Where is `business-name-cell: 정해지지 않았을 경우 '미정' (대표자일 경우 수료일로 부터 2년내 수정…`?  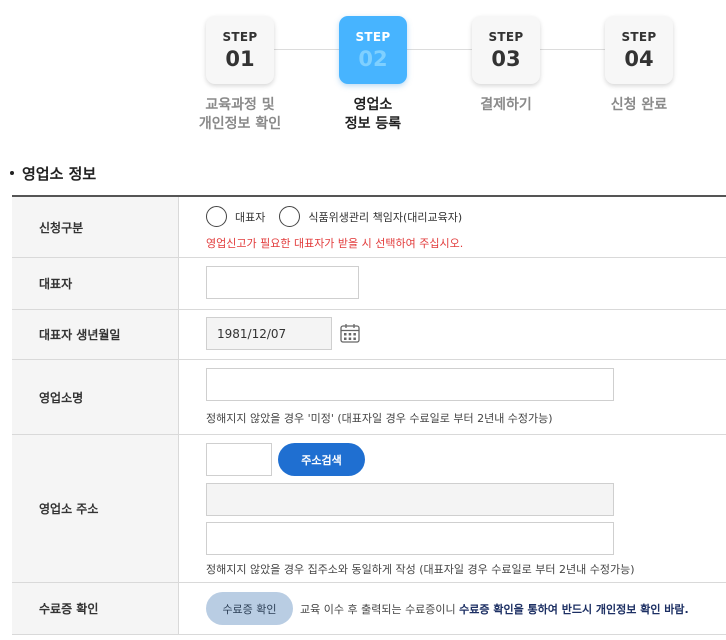 business-name-cell: 정해지지 않았을 경우 '미정' (대표자일 경우 수료일로 부터 2년내 수정… is located at coordinates (452, 397).